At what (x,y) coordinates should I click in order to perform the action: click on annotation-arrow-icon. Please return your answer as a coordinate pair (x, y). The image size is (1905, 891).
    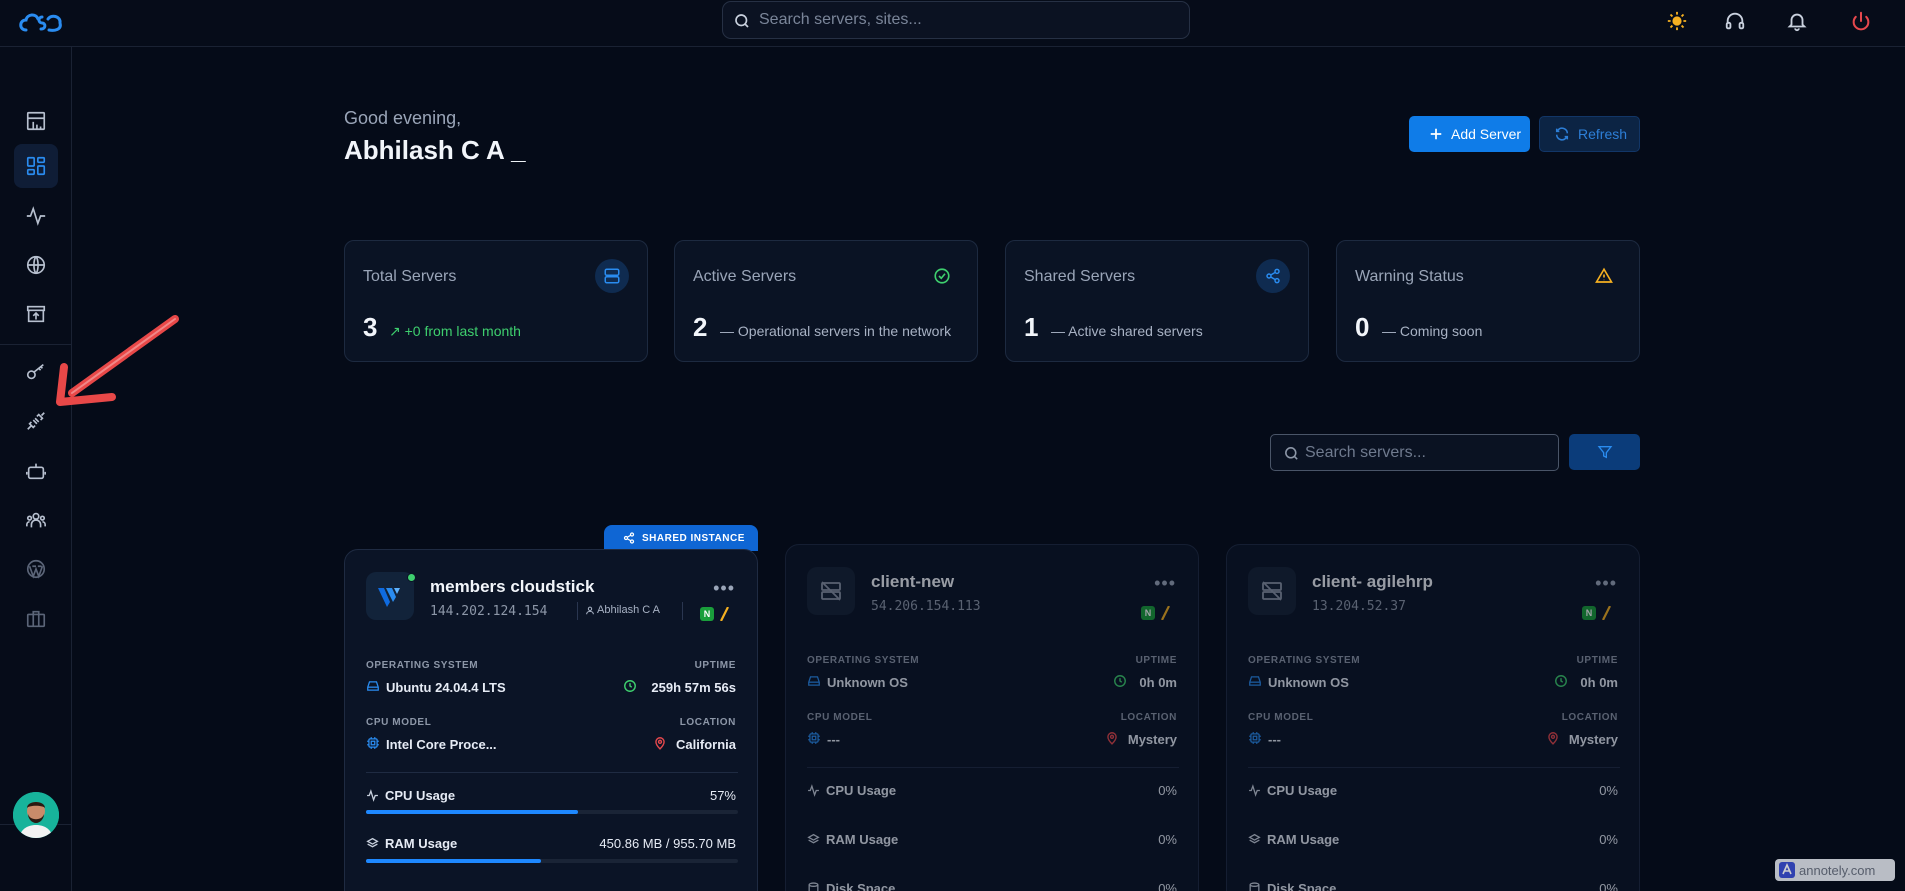
    Looking at the image, I should click on (117, 360).